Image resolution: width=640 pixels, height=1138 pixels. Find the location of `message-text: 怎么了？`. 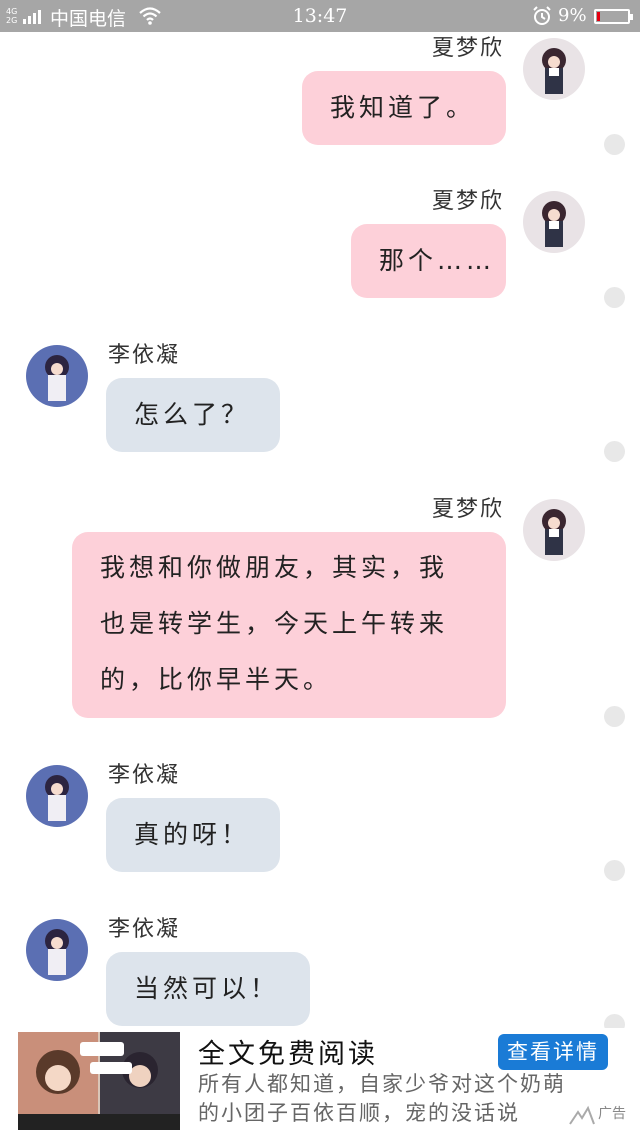

message-text: 怎么了？ is located at coordinates (192, 414).